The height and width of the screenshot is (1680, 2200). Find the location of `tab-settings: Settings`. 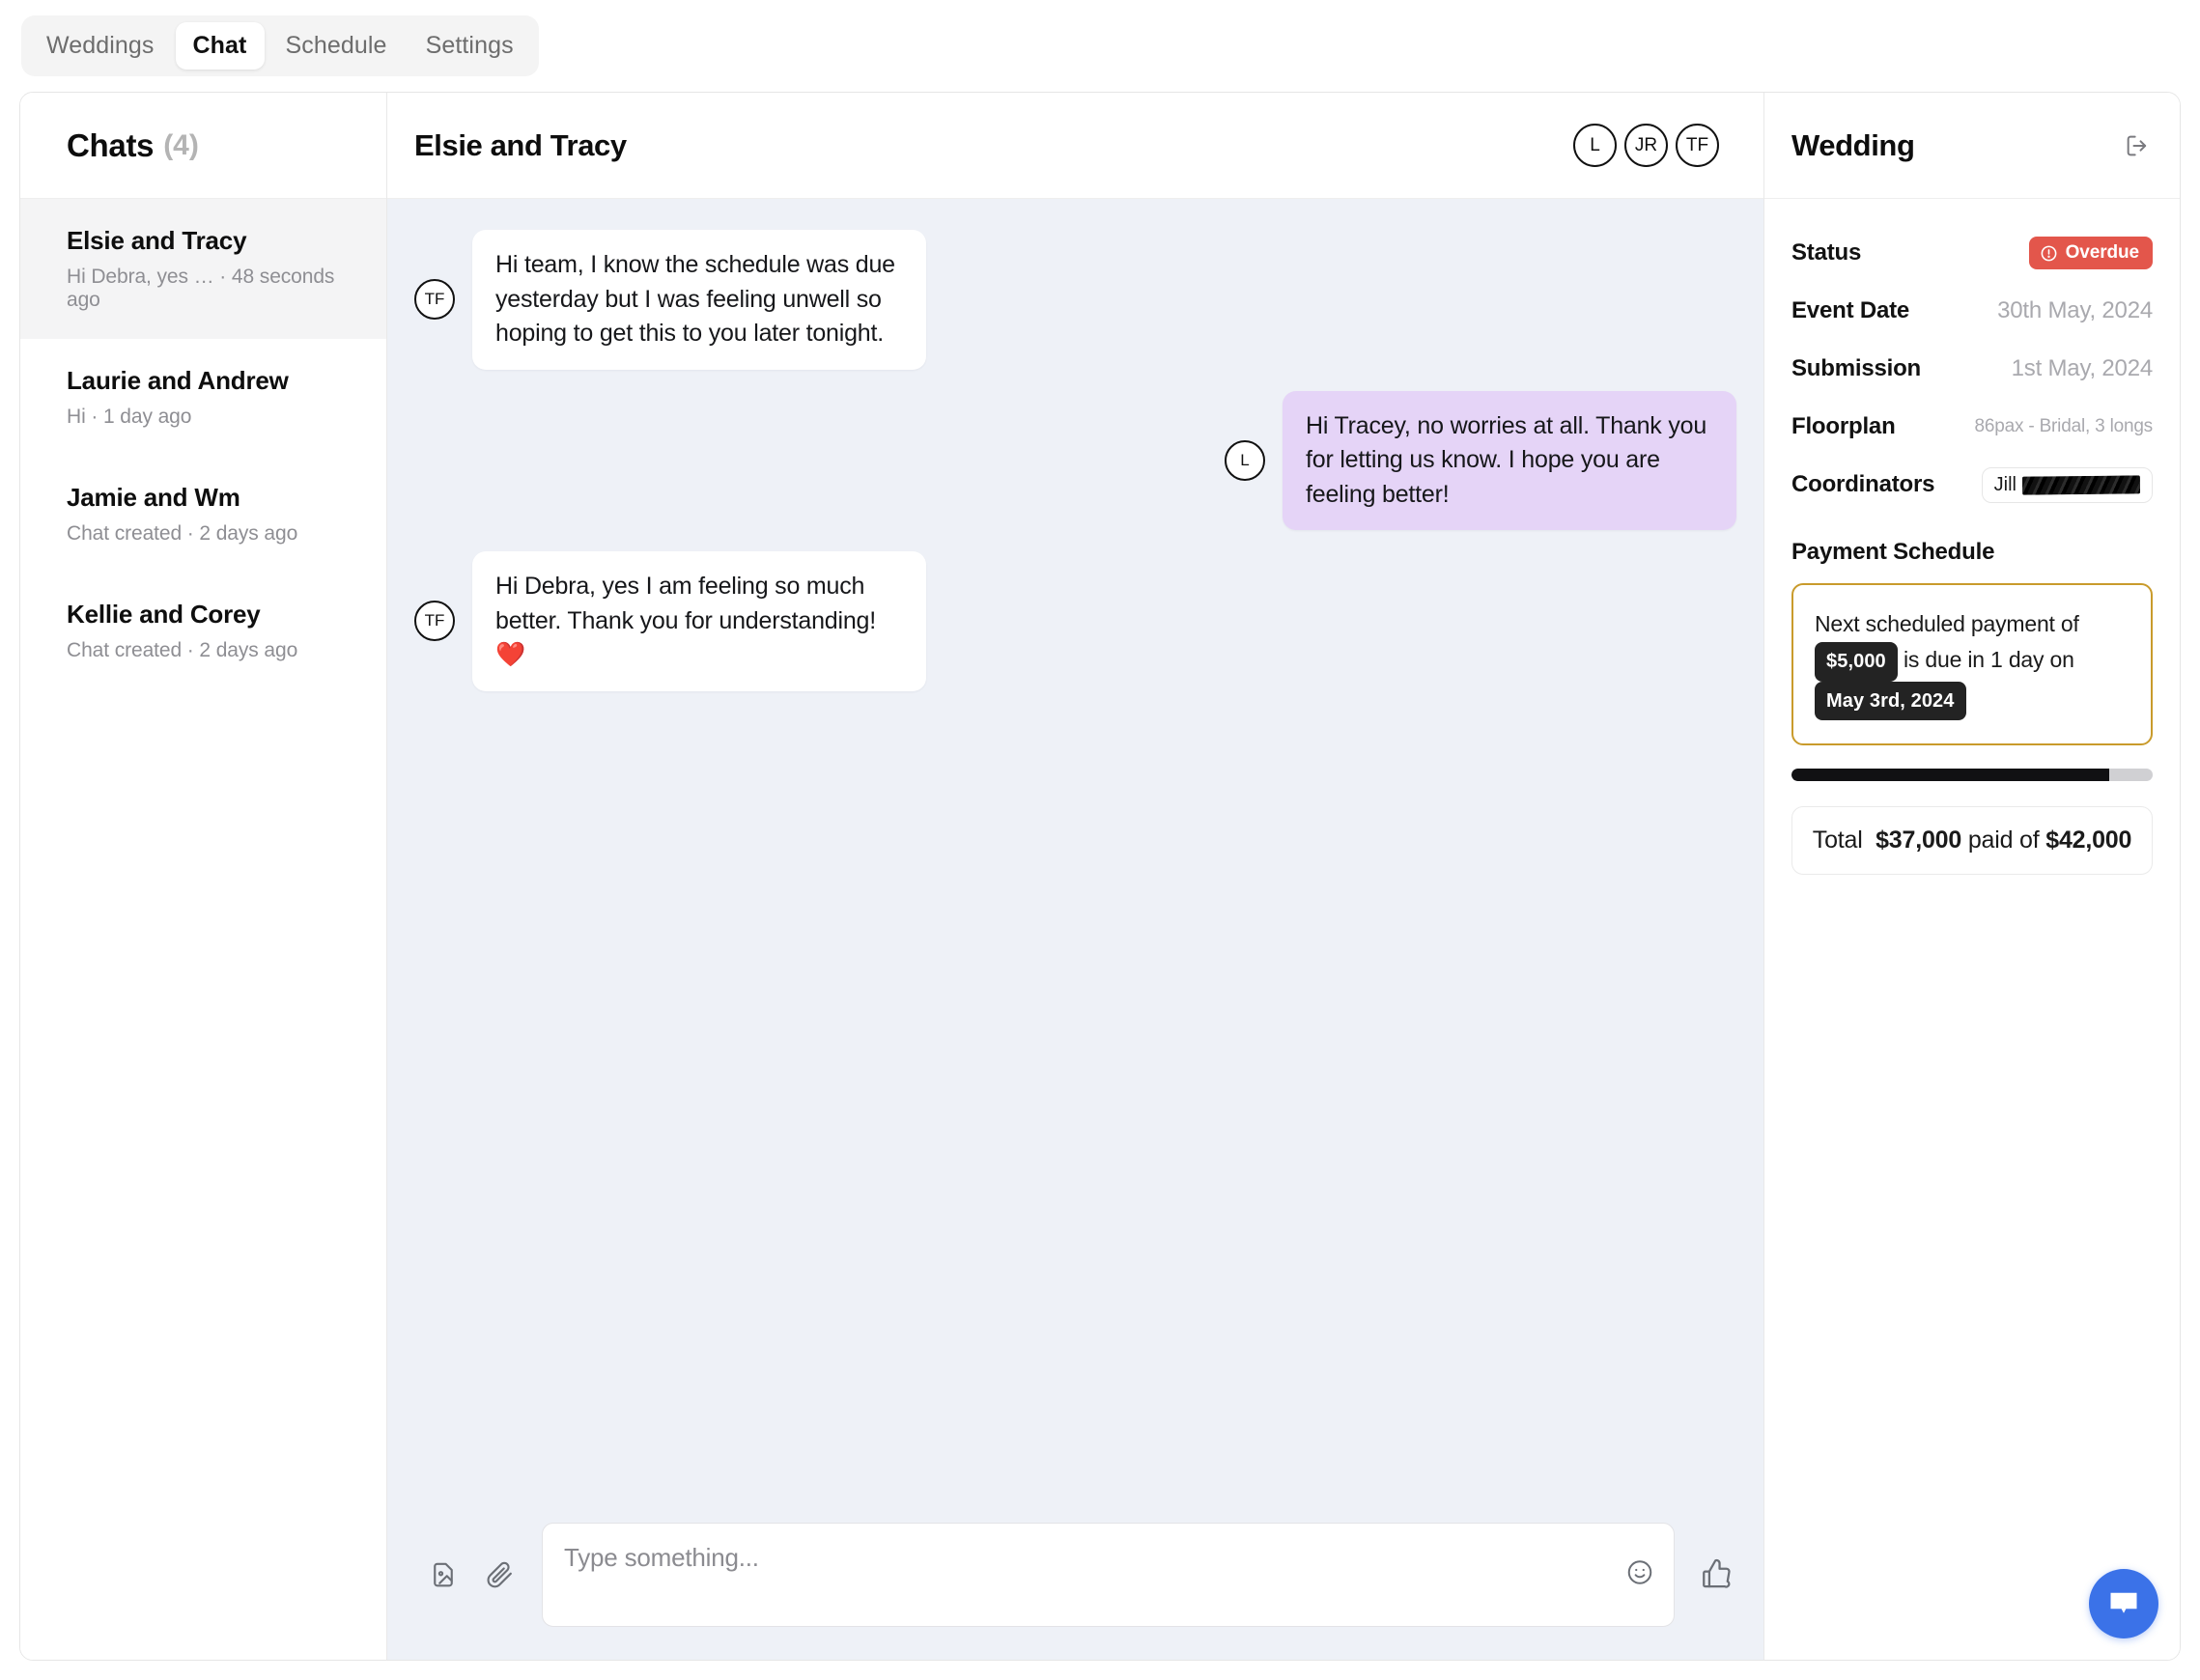

tab-settings: Settings is located at coordinates (470, 46).